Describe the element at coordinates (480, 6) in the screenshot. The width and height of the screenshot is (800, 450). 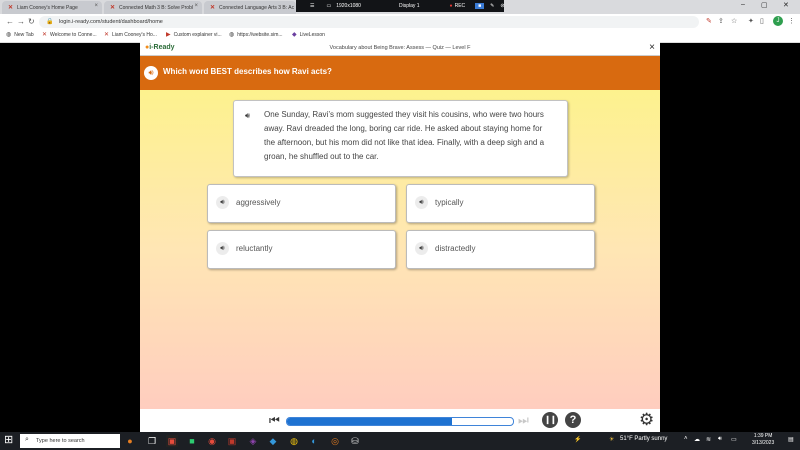
I see `stop-icon: ■` at that location.